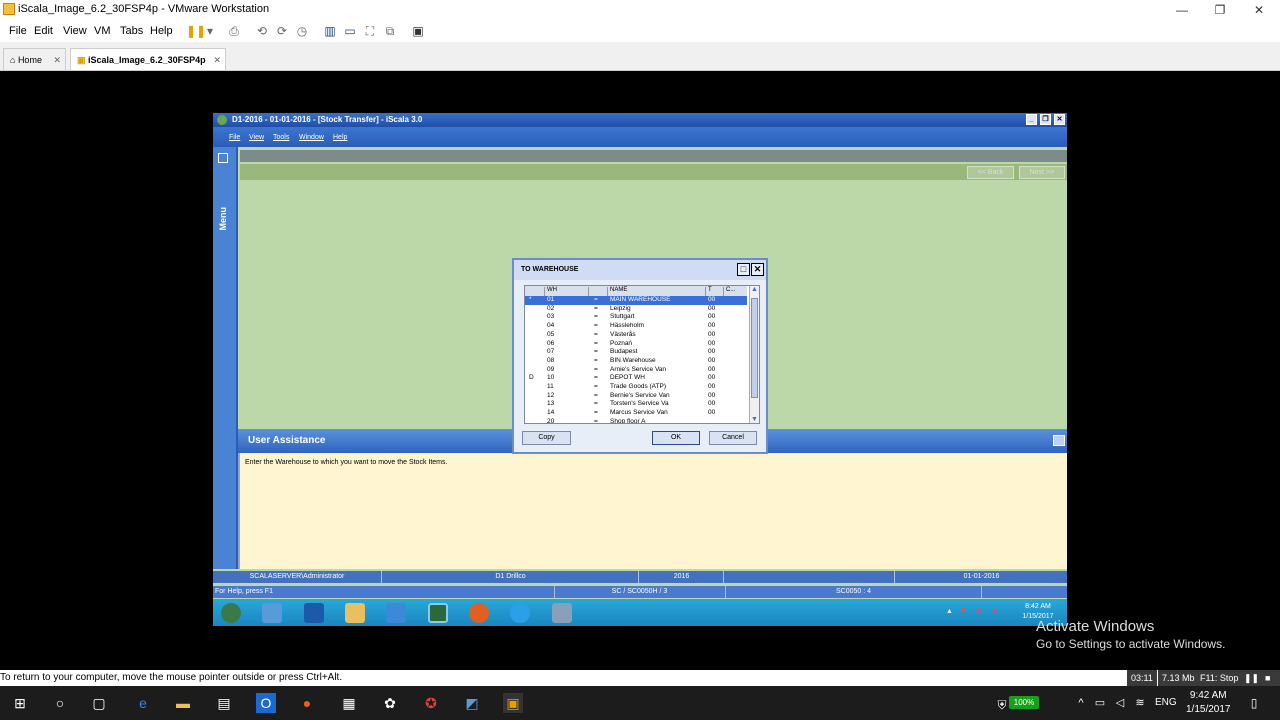  Describe the element at coordinates (340, 137) in the screenshot. I see `iscala-menu-help: Help` at that location.